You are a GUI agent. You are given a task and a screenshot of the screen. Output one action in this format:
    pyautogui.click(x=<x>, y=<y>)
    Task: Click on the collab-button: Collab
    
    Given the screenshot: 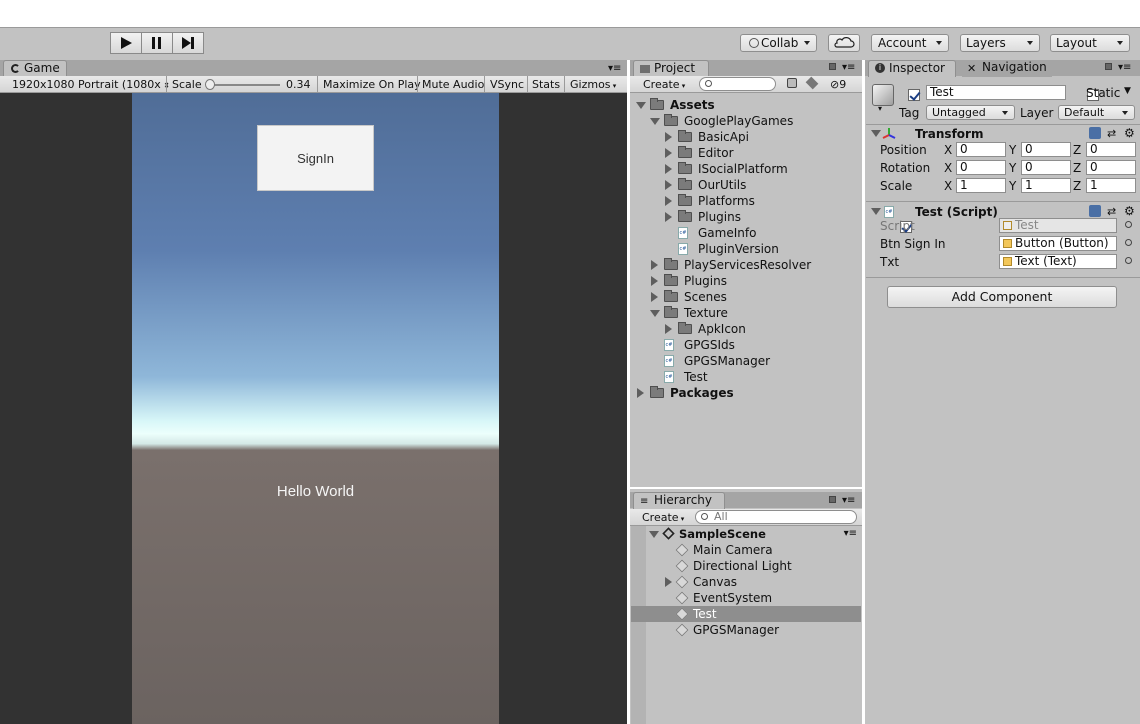 What is the action you would take?
    pyautogui.click(x=778, y=43)
    